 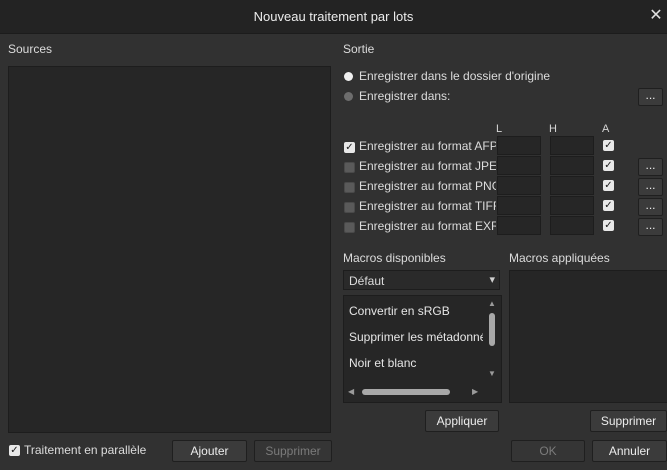 I want to click on dialog-title: Nouveau traitement par lots, so click(x=333, y=16).